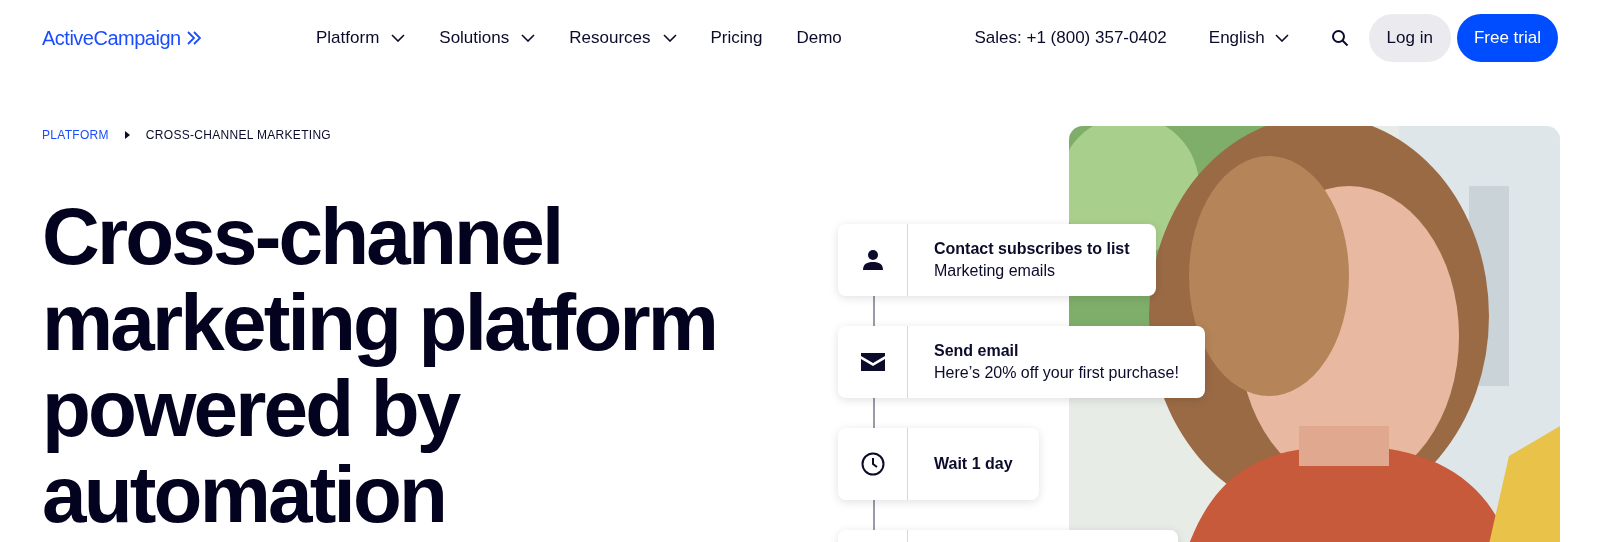  What do you see at coordinates (127, 135) in the screenshot?
I see `caret-right-icon` at bounding box center [127, 135].